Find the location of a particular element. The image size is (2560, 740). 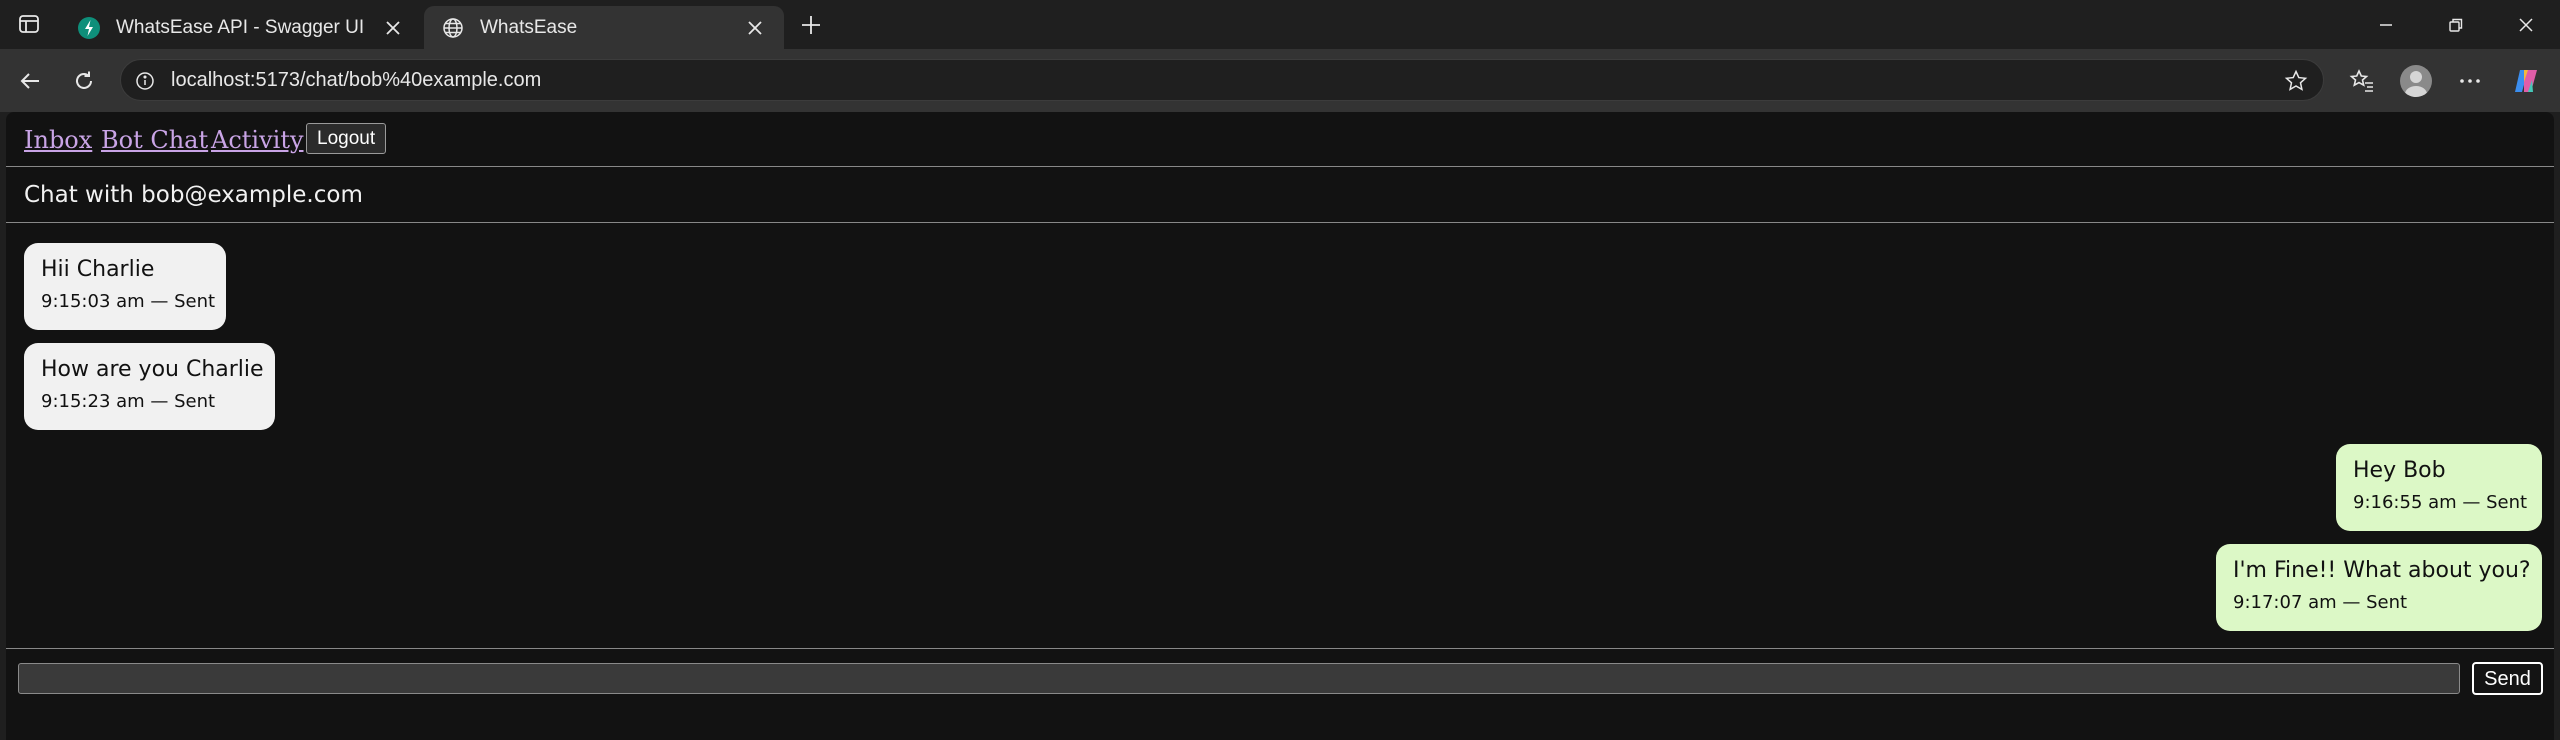

composer-divider is located at coordinates (1280, 648).